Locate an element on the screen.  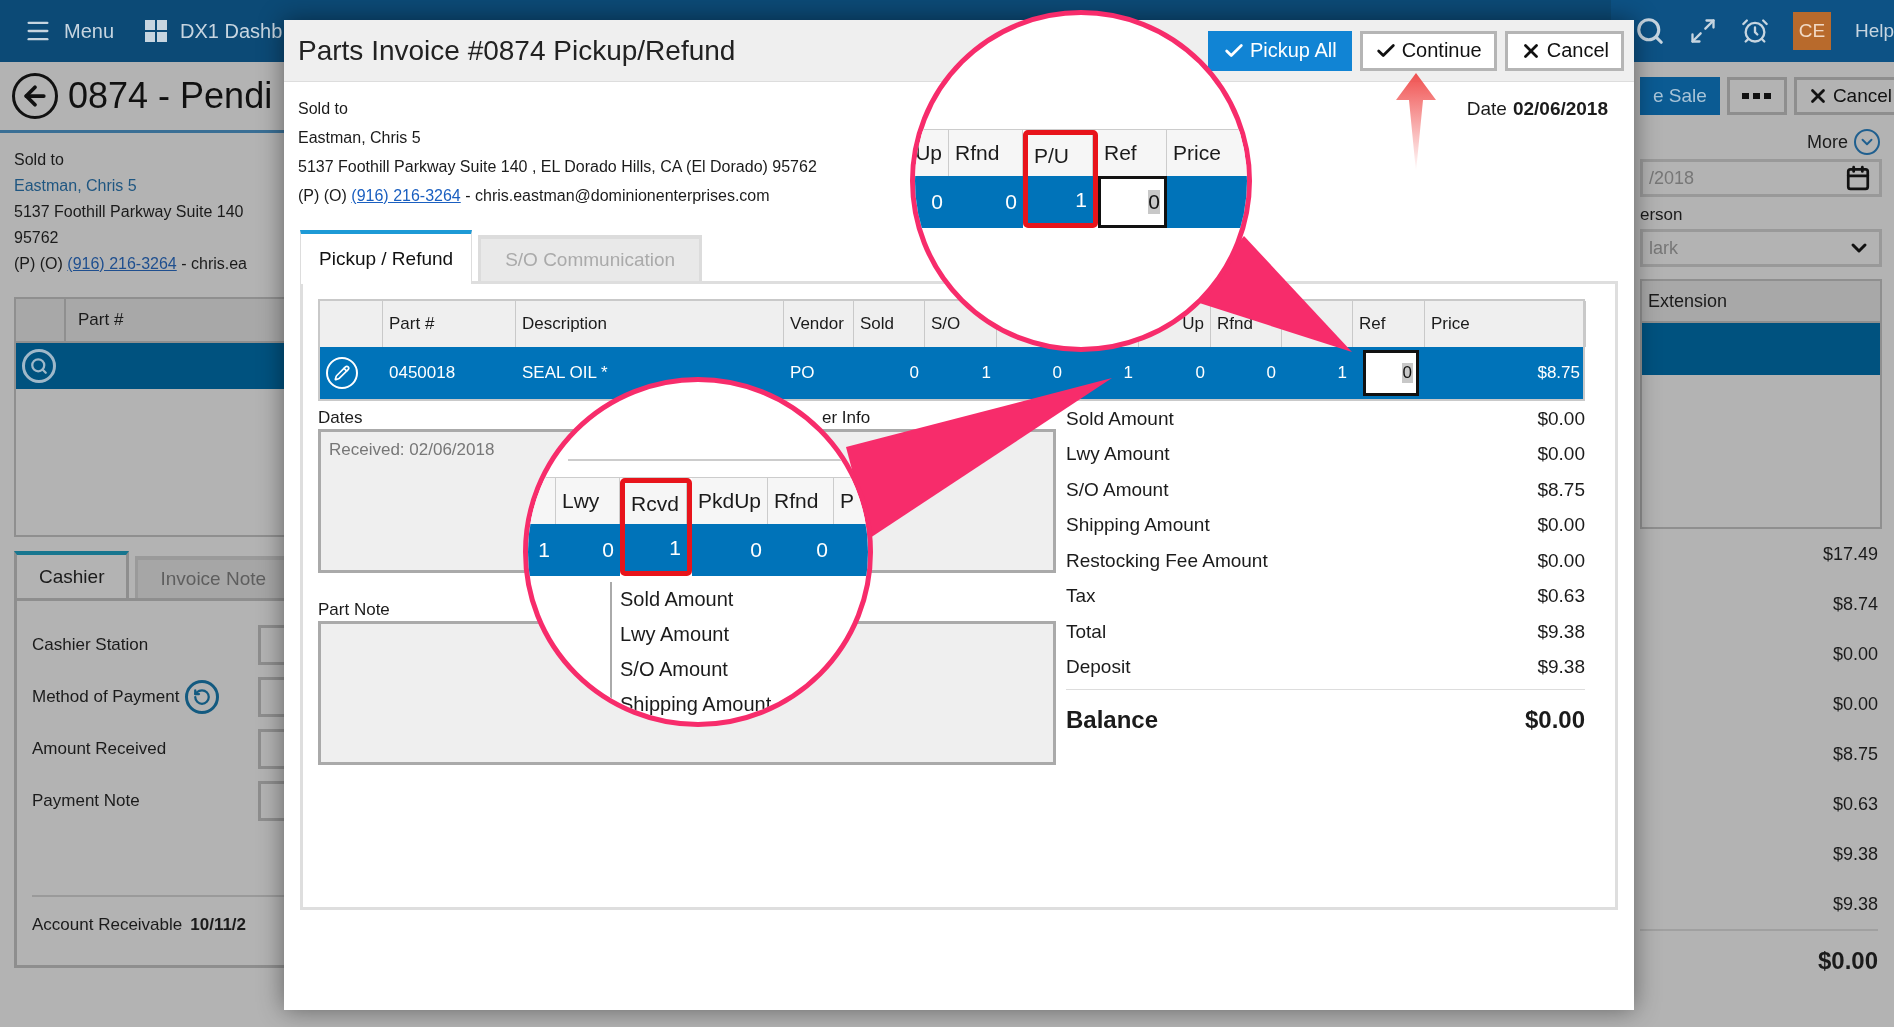
column-header: Extension is located at coordinates (1687, 301).